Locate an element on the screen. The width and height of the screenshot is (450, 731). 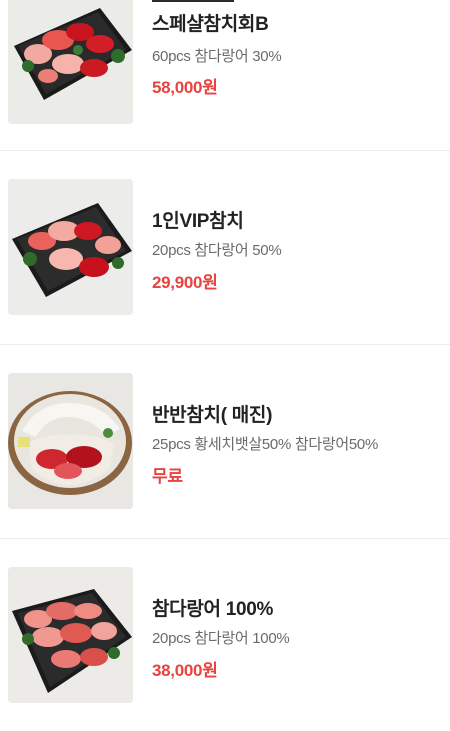
product-price: 29,900원 is located at coordinates (185, 282).